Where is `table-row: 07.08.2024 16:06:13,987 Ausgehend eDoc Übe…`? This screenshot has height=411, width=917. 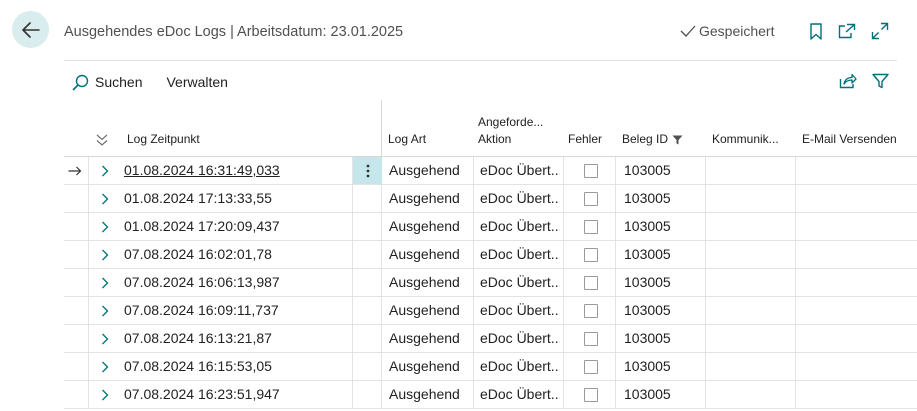 table-row: 07.08.2024 16:06:13,987 Ausgehend eDoc Übe… is located at coordinates (490, 283).